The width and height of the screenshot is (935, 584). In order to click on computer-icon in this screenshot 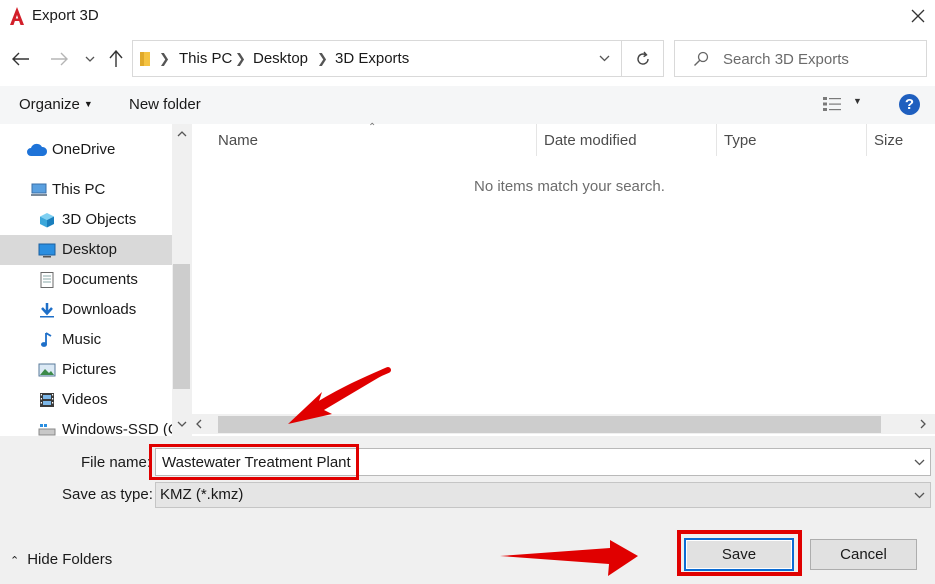, I will do `click(39, 189)`.